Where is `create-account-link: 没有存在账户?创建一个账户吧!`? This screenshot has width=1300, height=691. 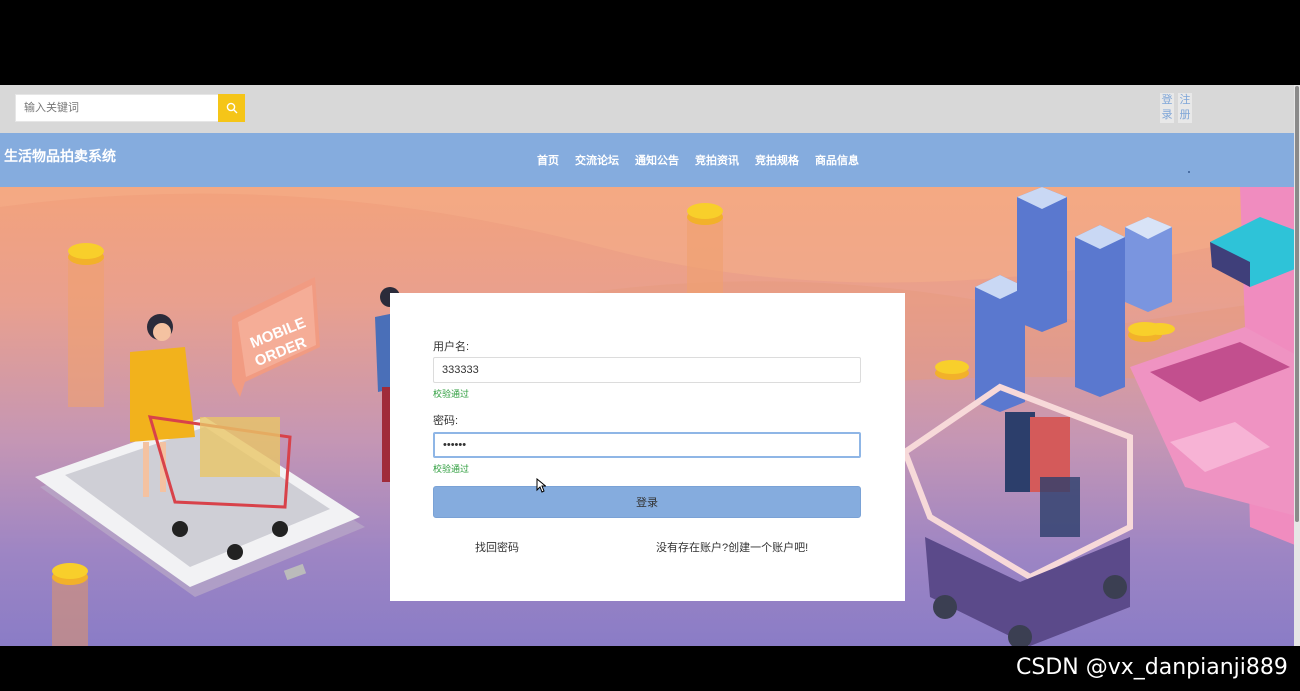 create-account-link: 没有存在账户?创建一个账户吧! is located at coordinates (732, 547).